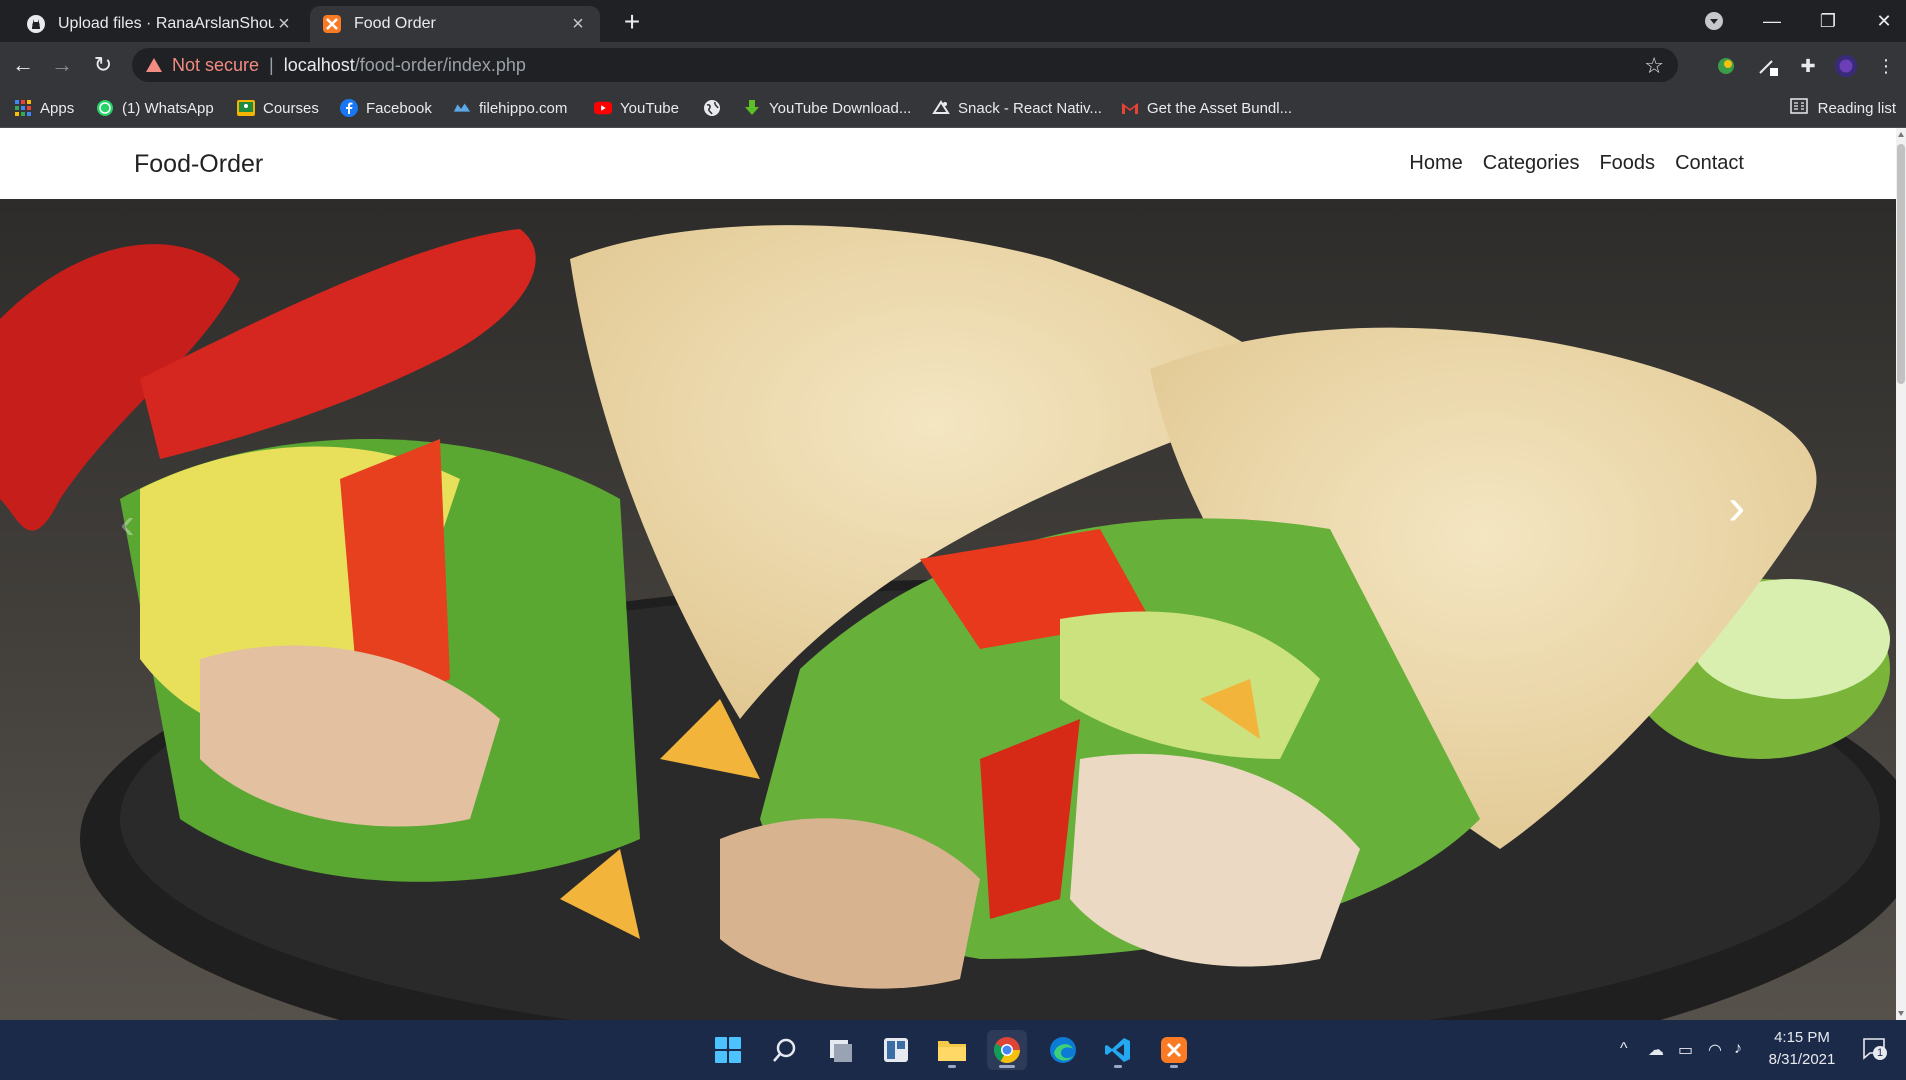  Describe the element at coordinates (1174, 1050) in the screenshot. I see `xampp-taskbar-icon` at that location.